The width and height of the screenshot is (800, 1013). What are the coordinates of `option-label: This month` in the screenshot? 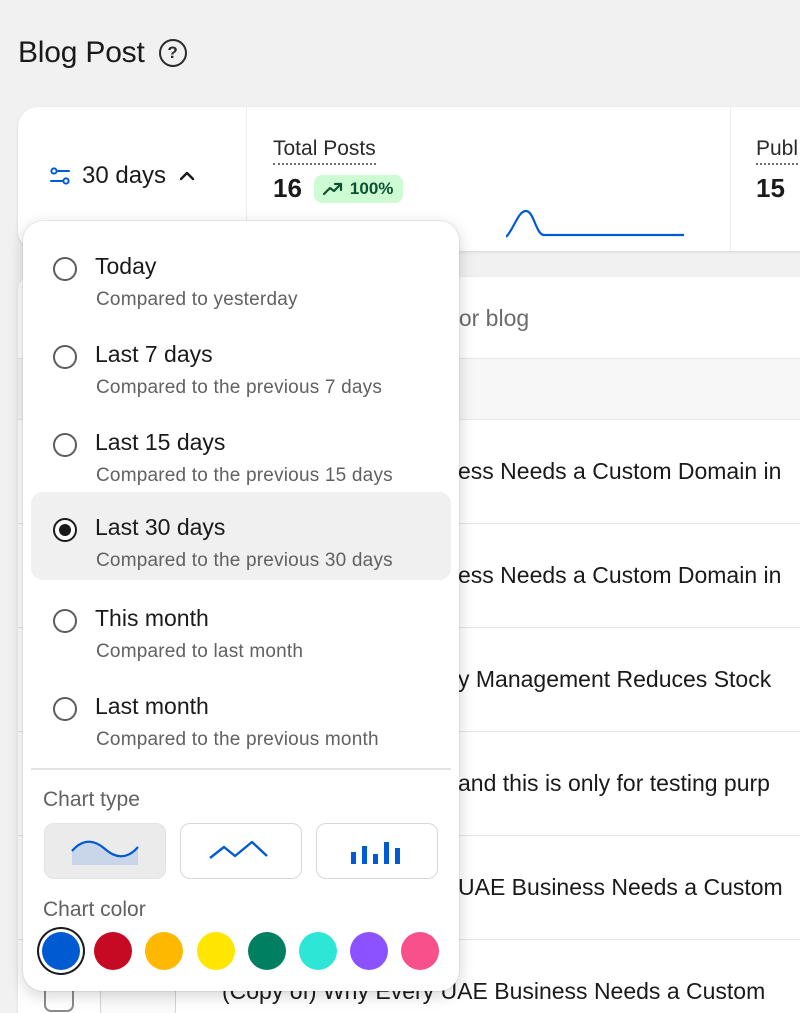 It's located at (152, 618).